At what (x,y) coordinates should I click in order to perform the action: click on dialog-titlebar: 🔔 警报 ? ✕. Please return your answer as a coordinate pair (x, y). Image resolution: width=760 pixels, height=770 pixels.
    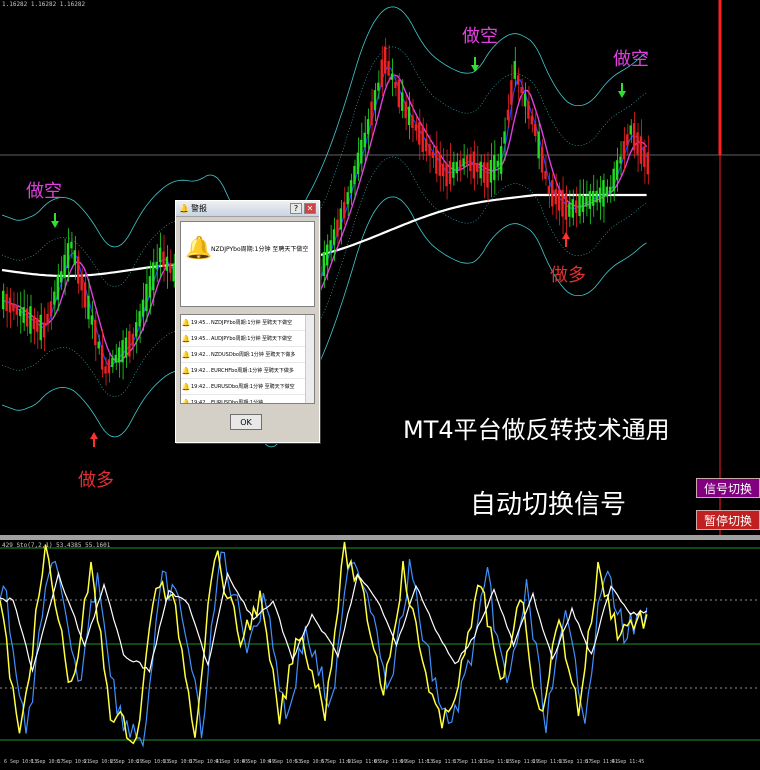
    Looking at the image, I should click on (247, 209).